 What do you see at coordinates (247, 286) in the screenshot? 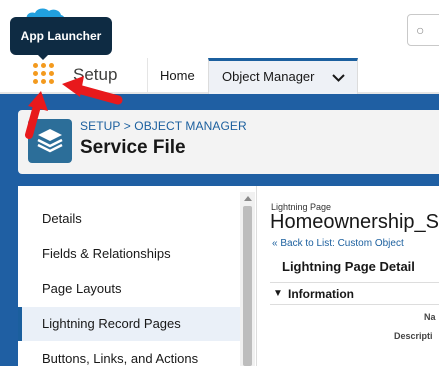
I see `scrollbar-thumb` at bounding box center [247, 286].